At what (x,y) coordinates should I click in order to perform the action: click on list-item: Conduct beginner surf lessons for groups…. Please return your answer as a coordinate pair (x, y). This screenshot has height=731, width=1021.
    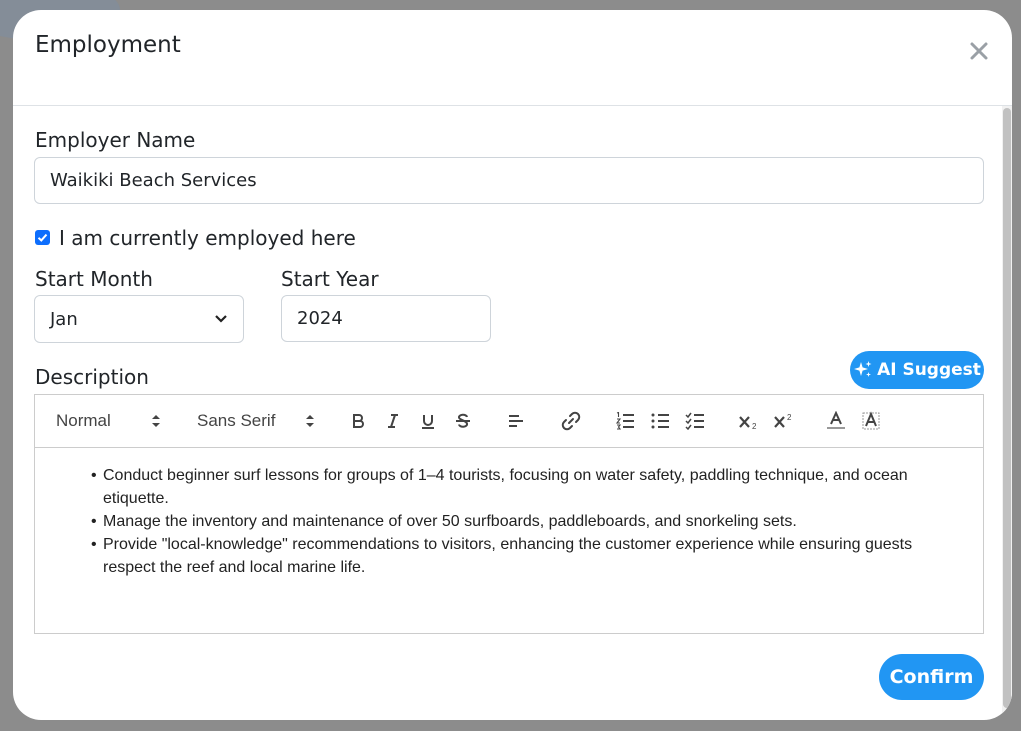
    Looking at the image, I should click on (523, 487).